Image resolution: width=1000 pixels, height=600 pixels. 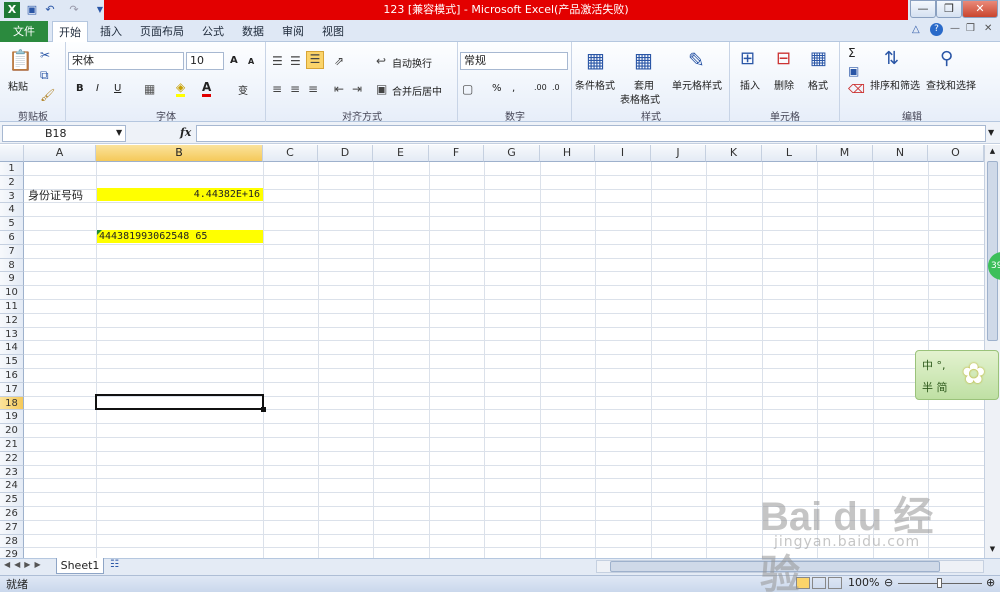 What do you see at coordinates (595, 84) in the screenshot?
I see `conditional-format-button: 条件格式` at bounding box center [595, 84].